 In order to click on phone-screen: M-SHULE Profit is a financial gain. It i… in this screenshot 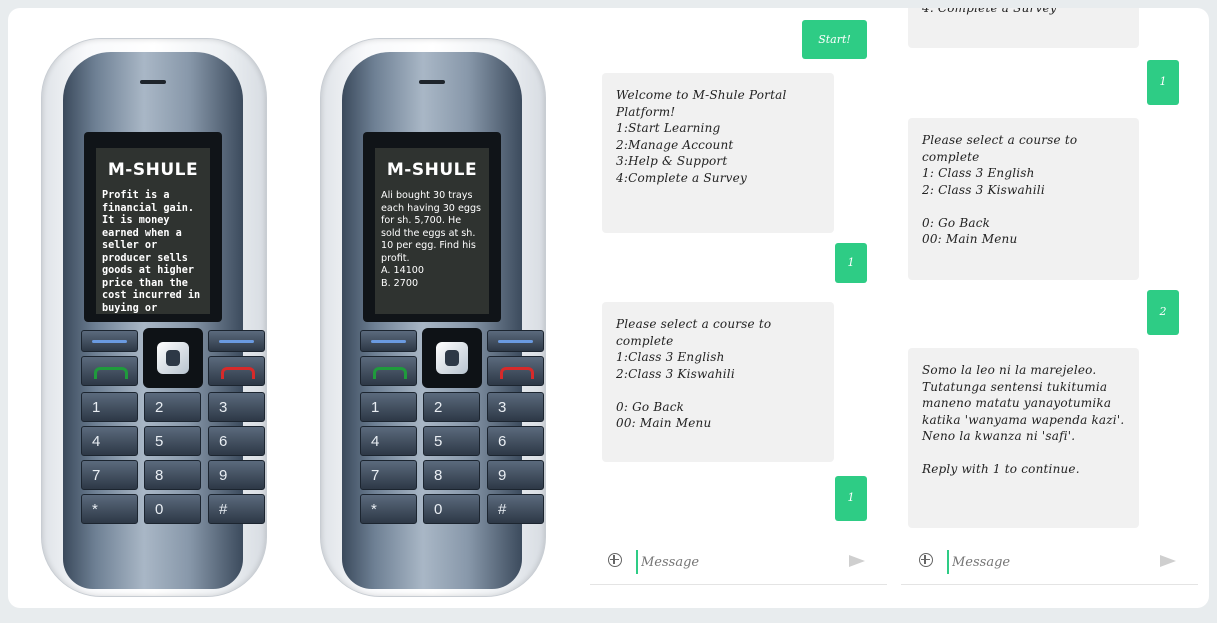, I will do `click(153, 231)`.